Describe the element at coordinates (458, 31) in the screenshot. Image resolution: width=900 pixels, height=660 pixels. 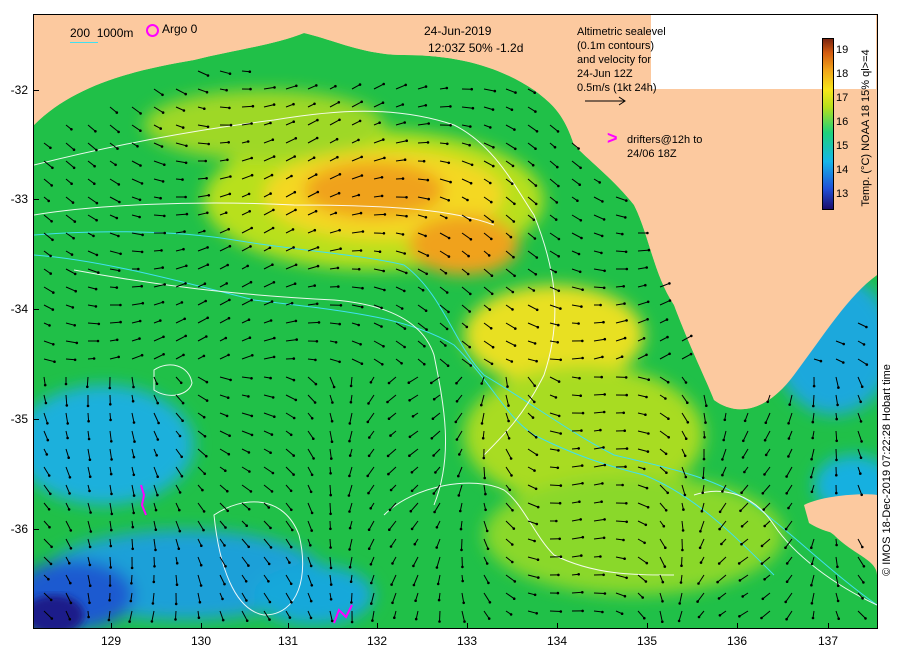
I see `map-date: 24-Jun-2019` at that location.